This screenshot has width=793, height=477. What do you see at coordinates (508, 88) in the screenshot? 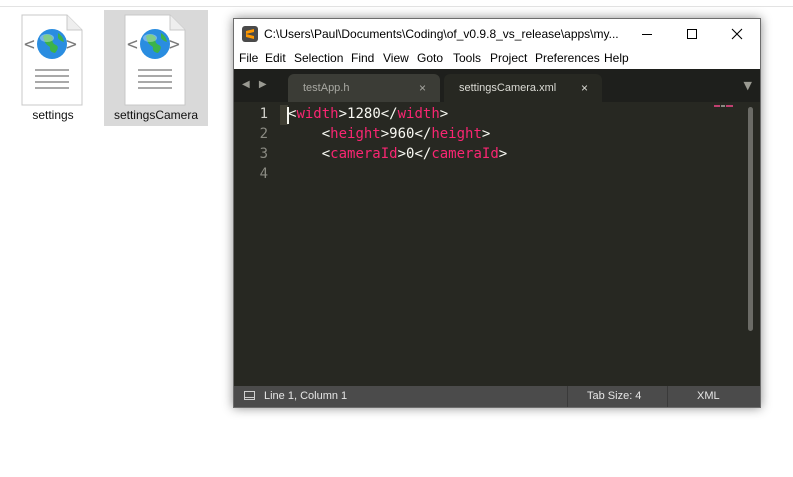
I see `tab-label: settingsCamera.xml` at bounding box center [508, 88].